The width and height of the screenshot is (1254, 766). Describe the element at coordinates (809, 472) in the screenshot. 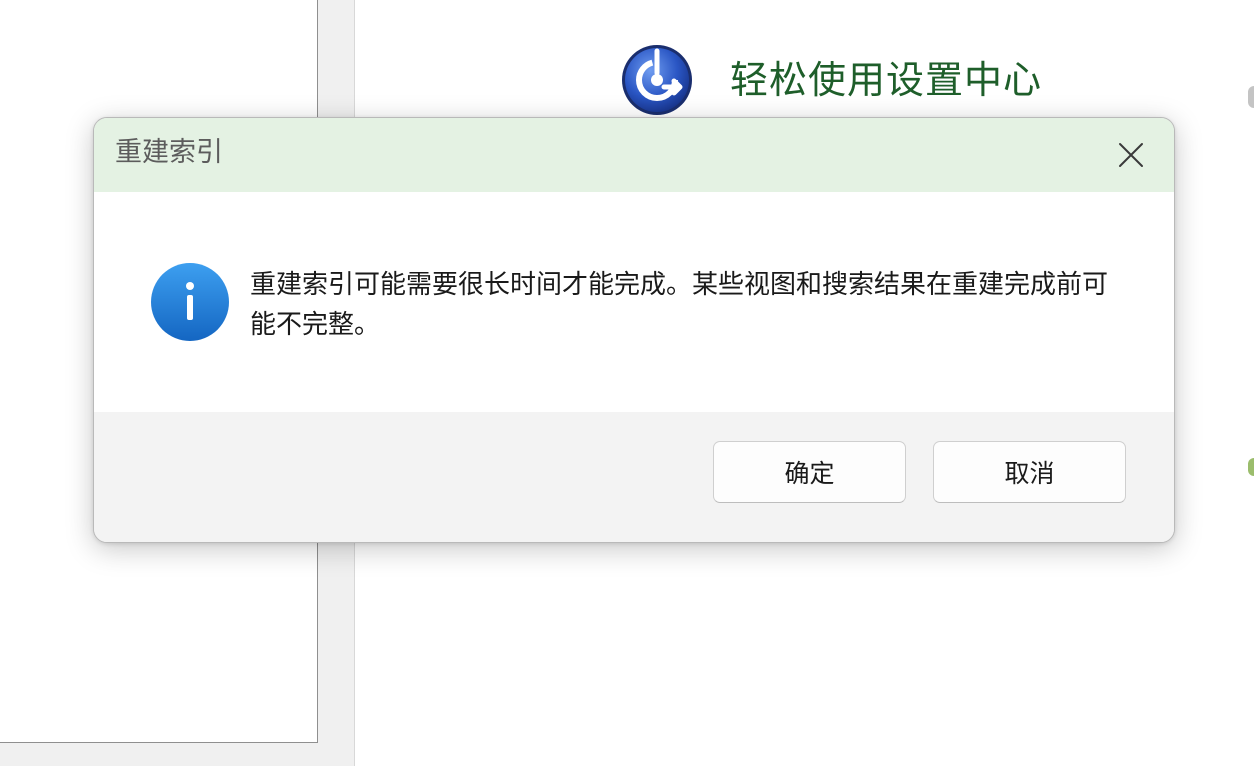

I see `ok-button: 确定` at that location.